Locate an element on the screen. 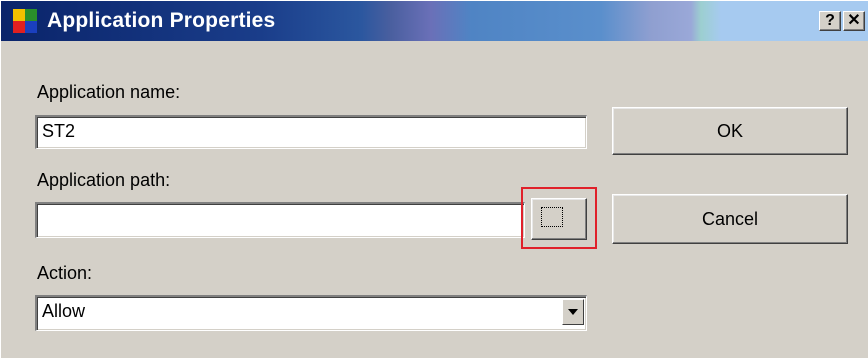 The width and height of the screenshot is (868, 358). title-bar: Application Properties ? ✕ is located at coordinates (434, 21).